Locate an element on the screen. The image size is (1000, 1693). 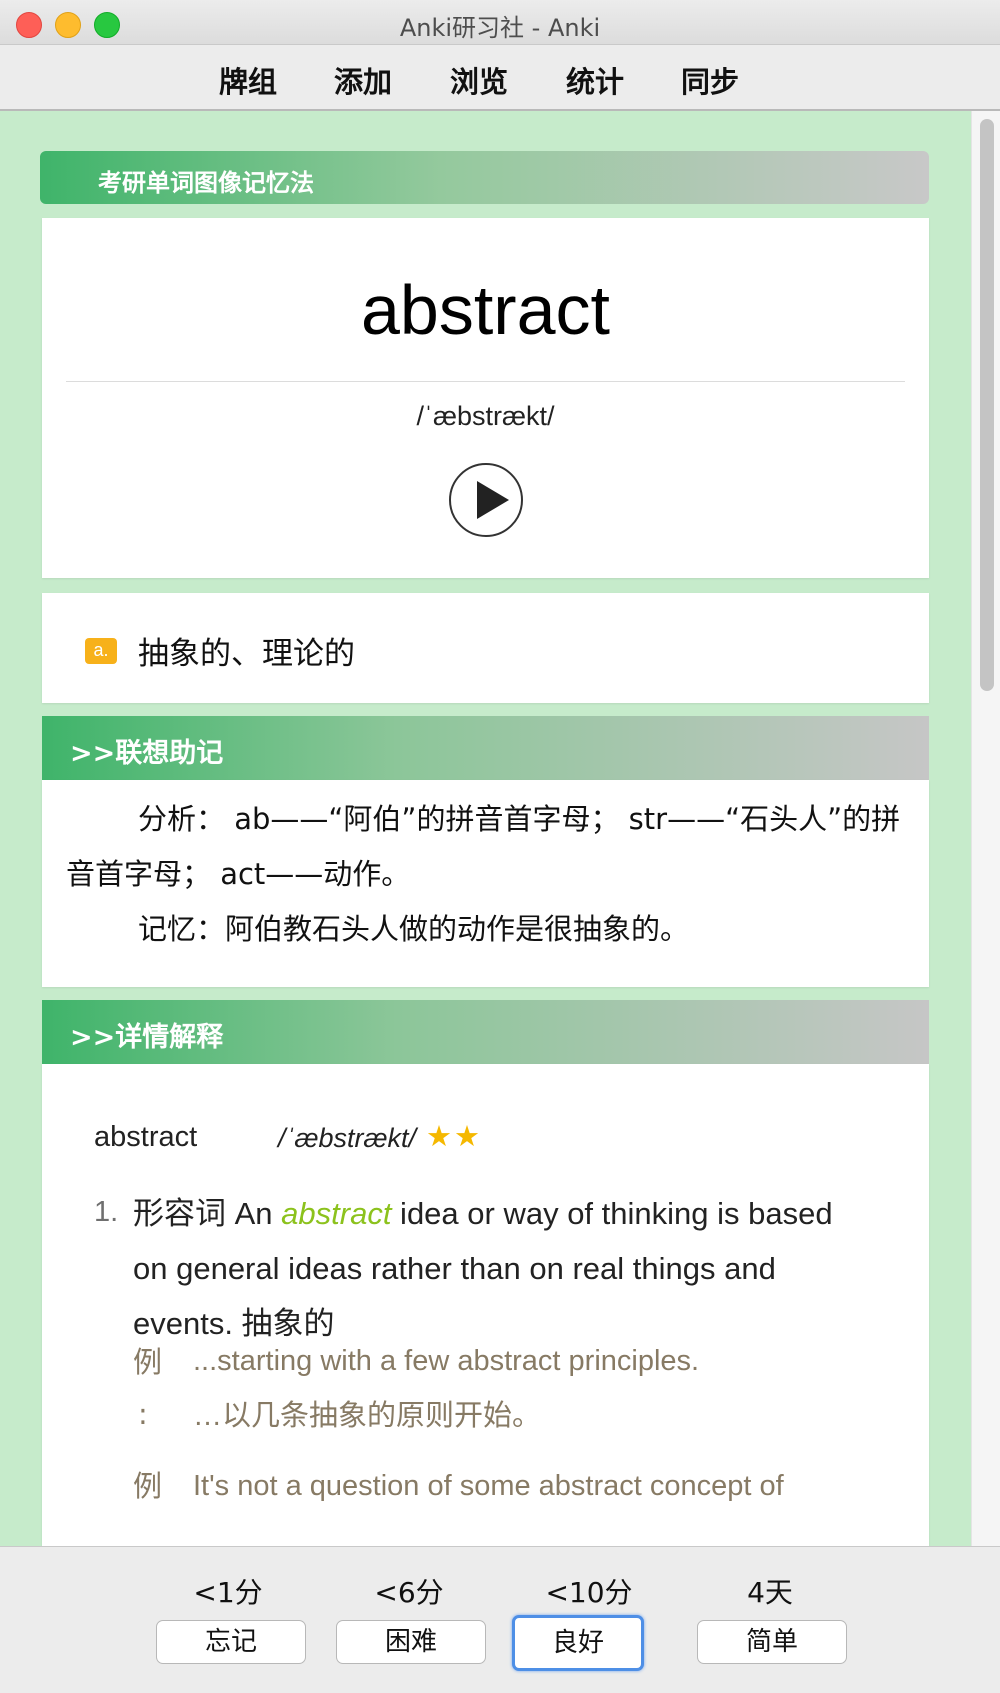
toolbar-browse: 浏览 is located at coordinates (479, 80).